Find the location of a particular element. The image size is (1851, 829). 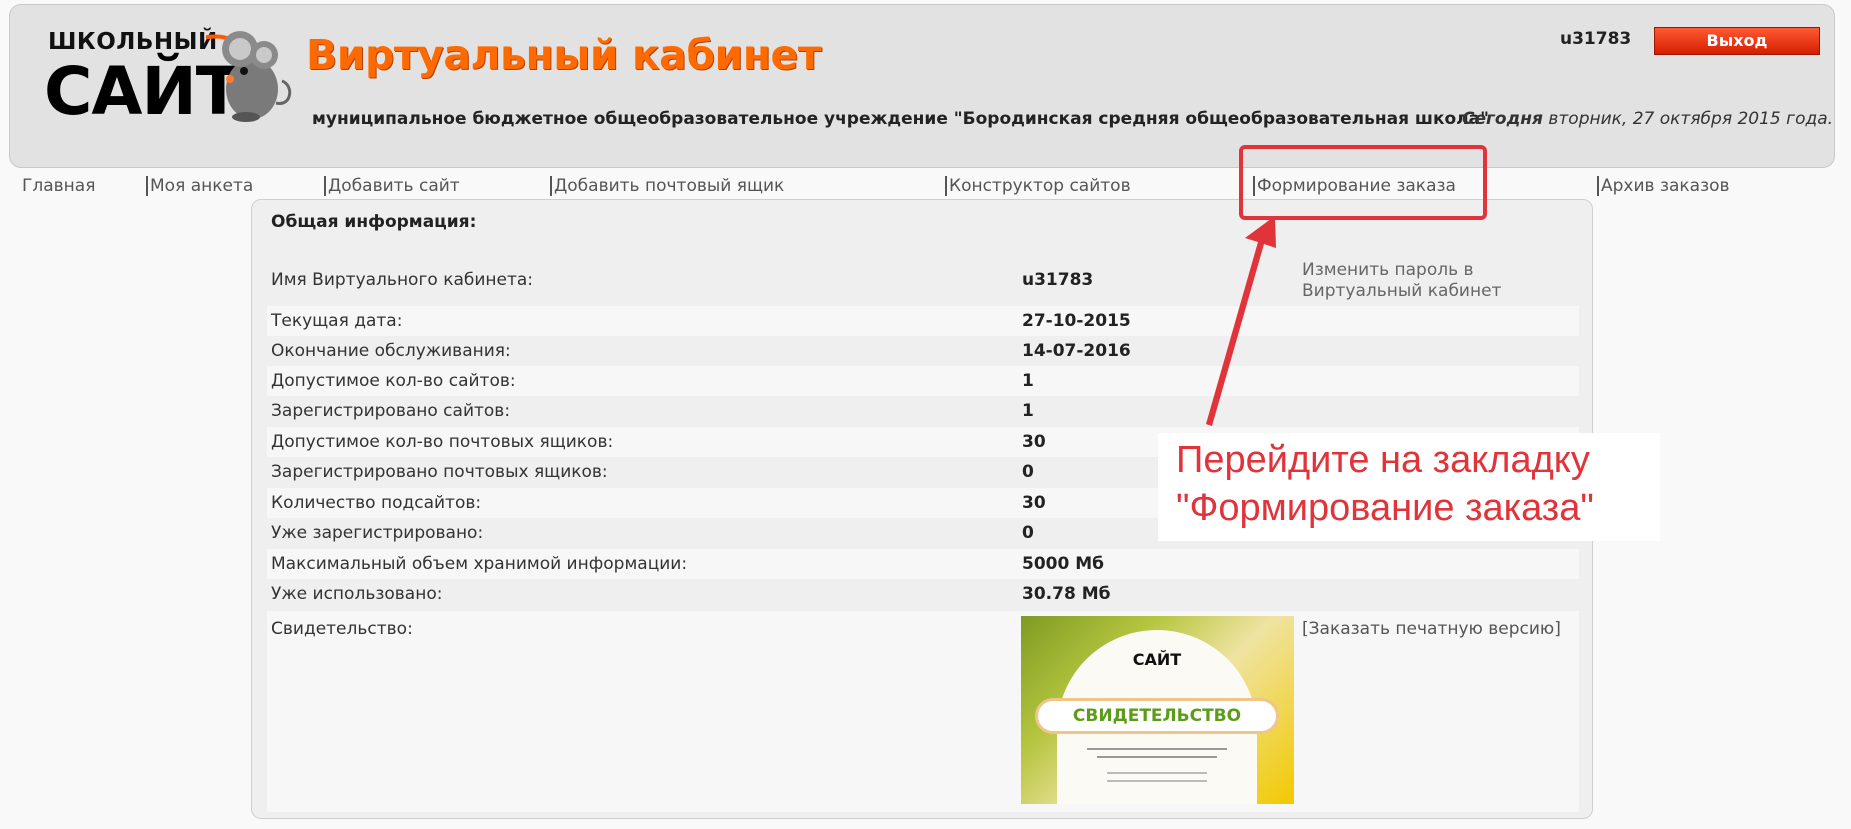

annotation-text-line: "Формирование заказа" is located at coordinates (1385, 508).